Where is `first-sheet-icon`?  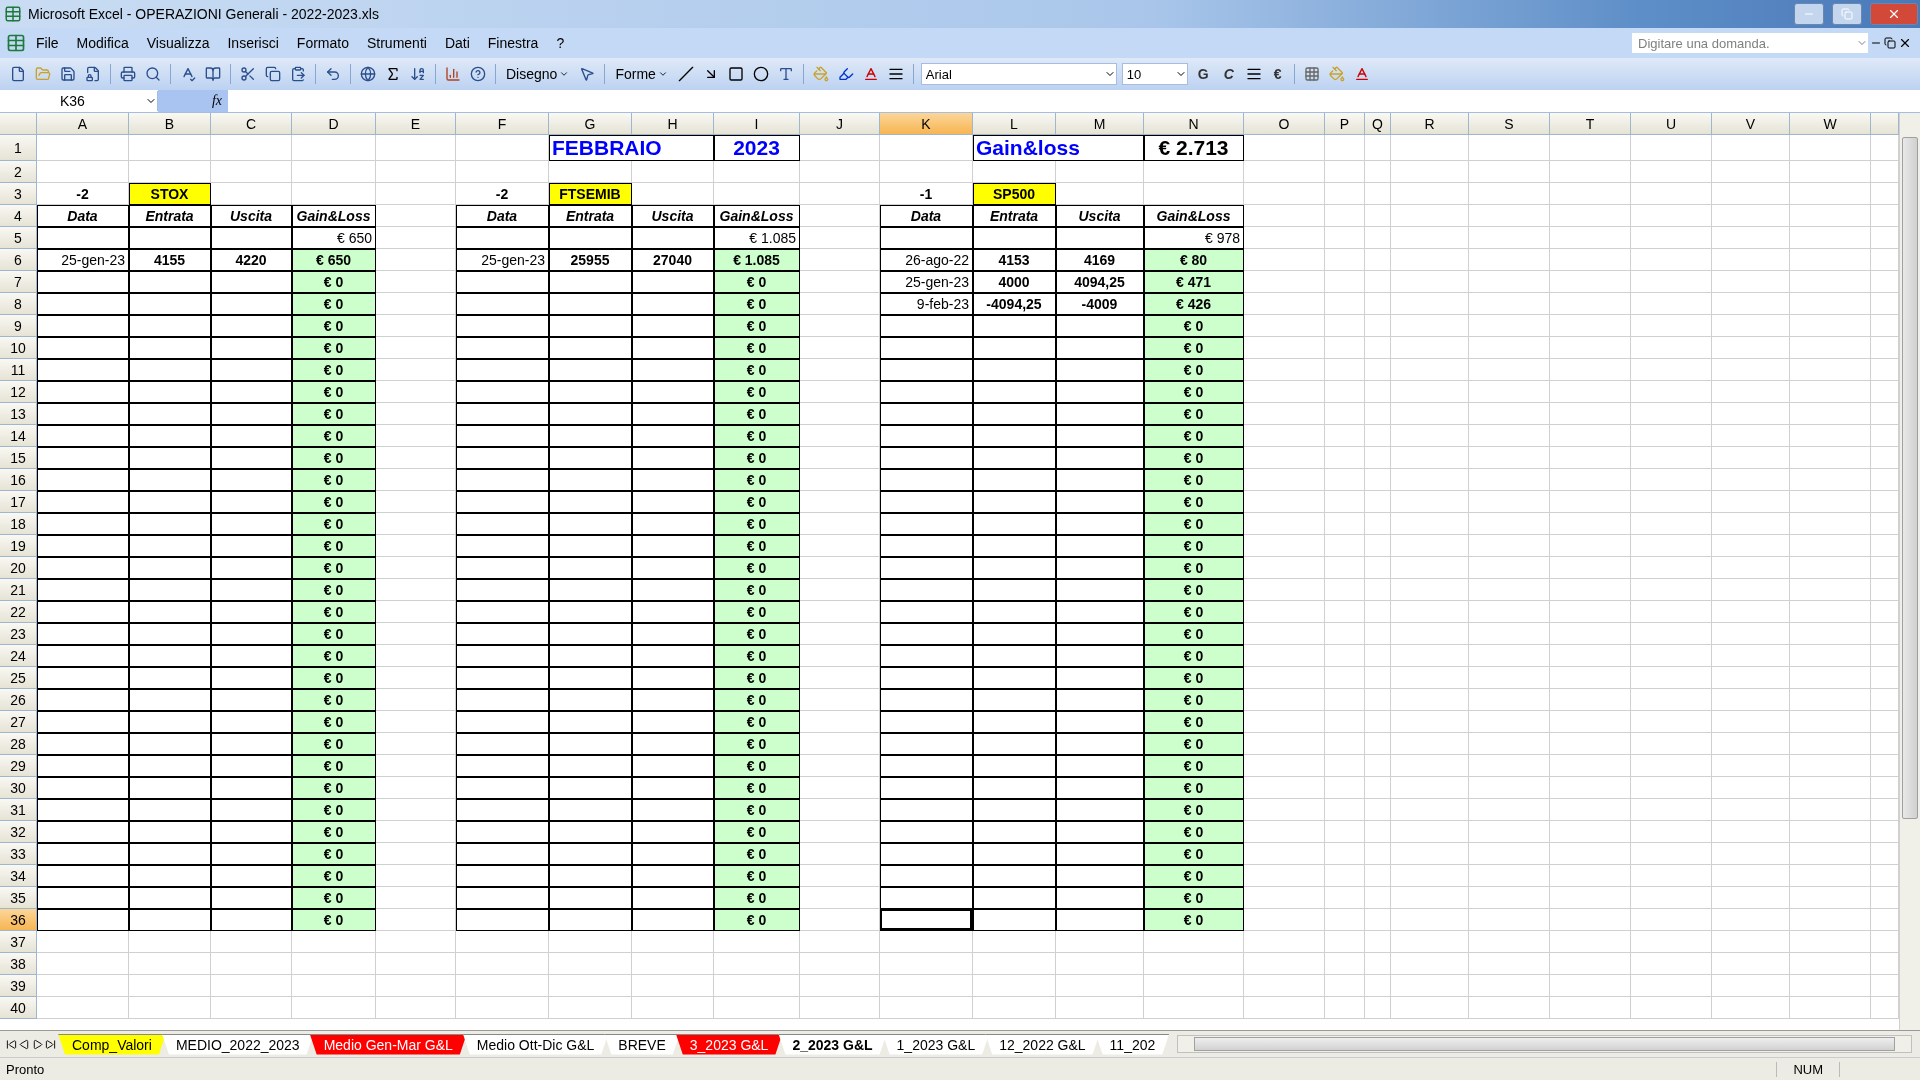 first-sheet-icon is located at coordinates (11, 1044).